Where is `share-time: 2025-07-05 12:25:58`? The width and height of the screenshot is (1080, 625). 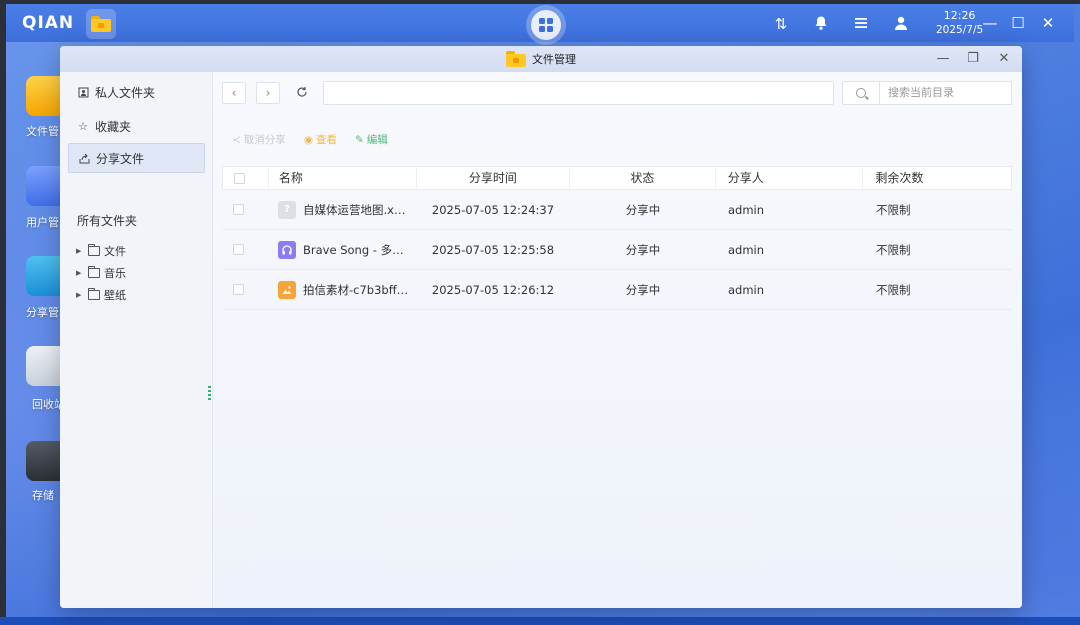
share-time: 2025-07-05 12:25:58 is located at coordinates (493, 249).